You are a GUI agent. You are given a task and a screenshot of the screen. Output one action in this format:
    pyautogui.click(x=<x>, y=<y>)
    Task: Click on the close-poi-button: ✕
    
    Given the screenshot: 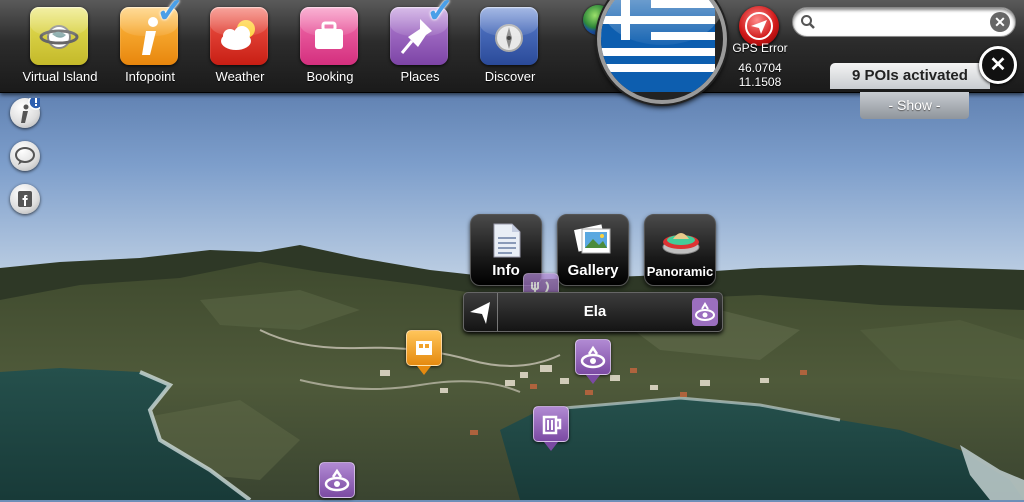 What is the action you would take?
    pyautogui.click(x=998, y=65)
    